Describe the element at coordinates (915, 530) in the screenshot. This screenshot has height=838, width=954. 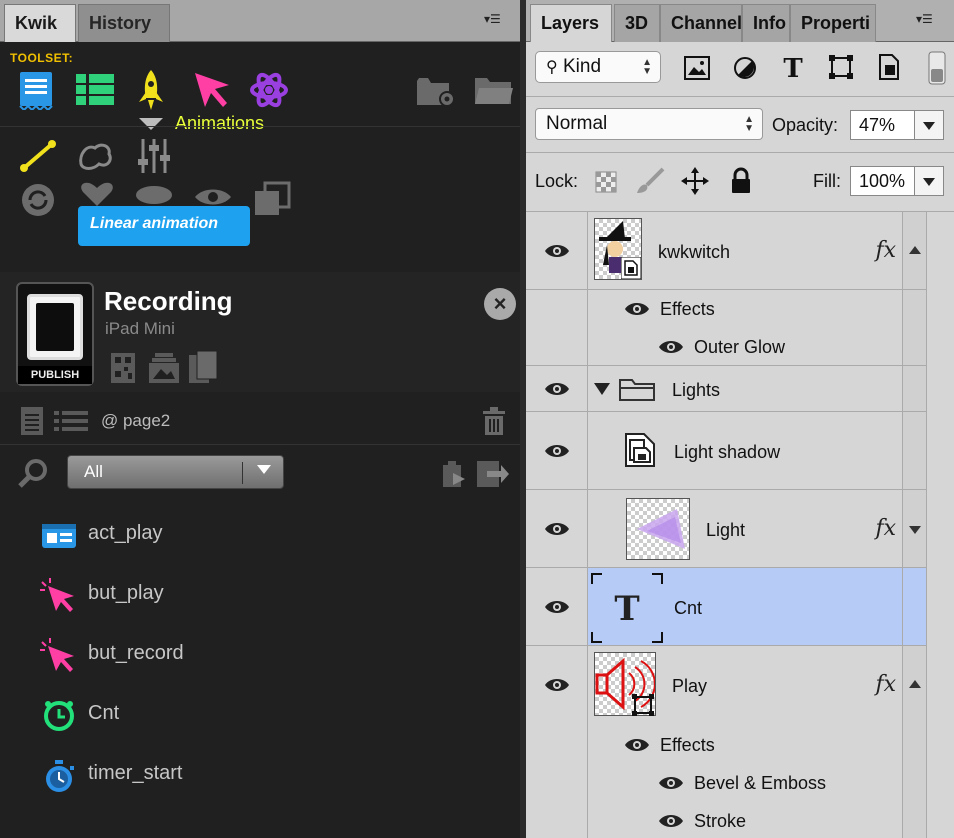
I see `expand-effects-icon` at that location.